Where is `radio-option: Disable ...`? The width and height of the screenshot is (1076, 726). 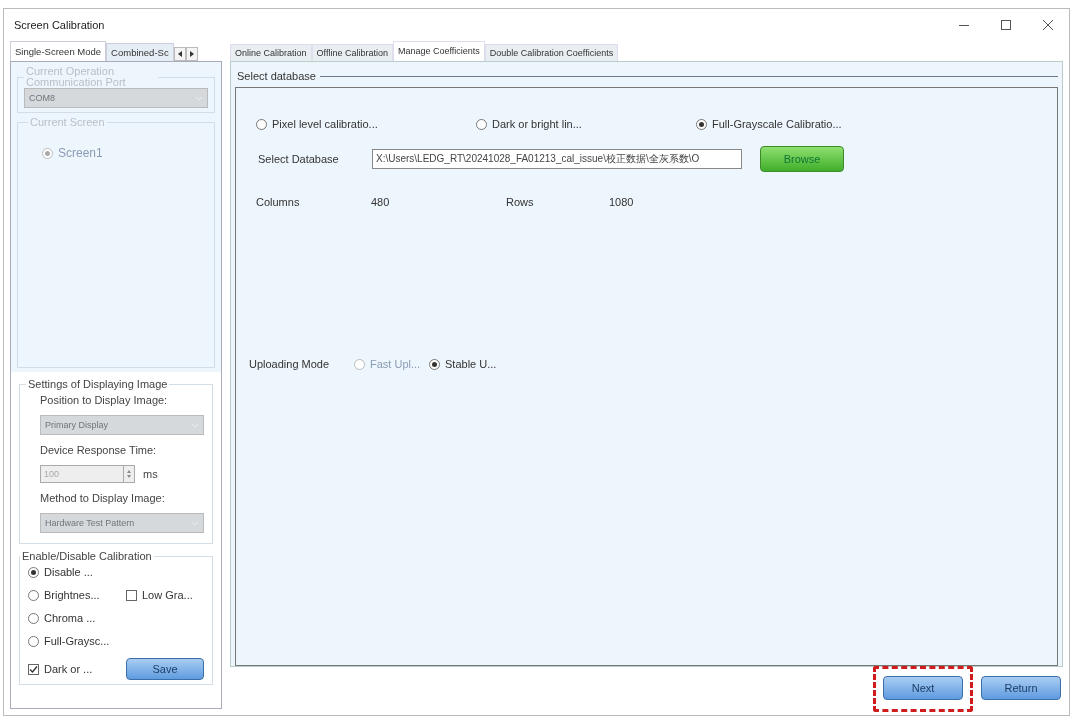 radio-option: Disable ... is located at coordinates (60, 572).